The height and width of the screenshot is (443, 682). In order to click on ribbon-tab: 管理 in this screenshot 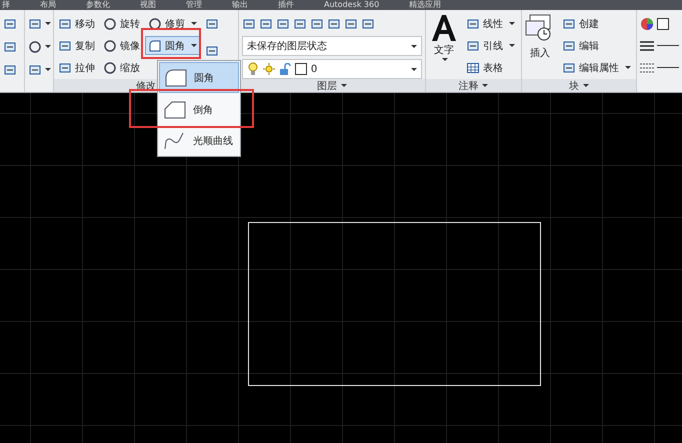, I will do `click(194, 5)`.